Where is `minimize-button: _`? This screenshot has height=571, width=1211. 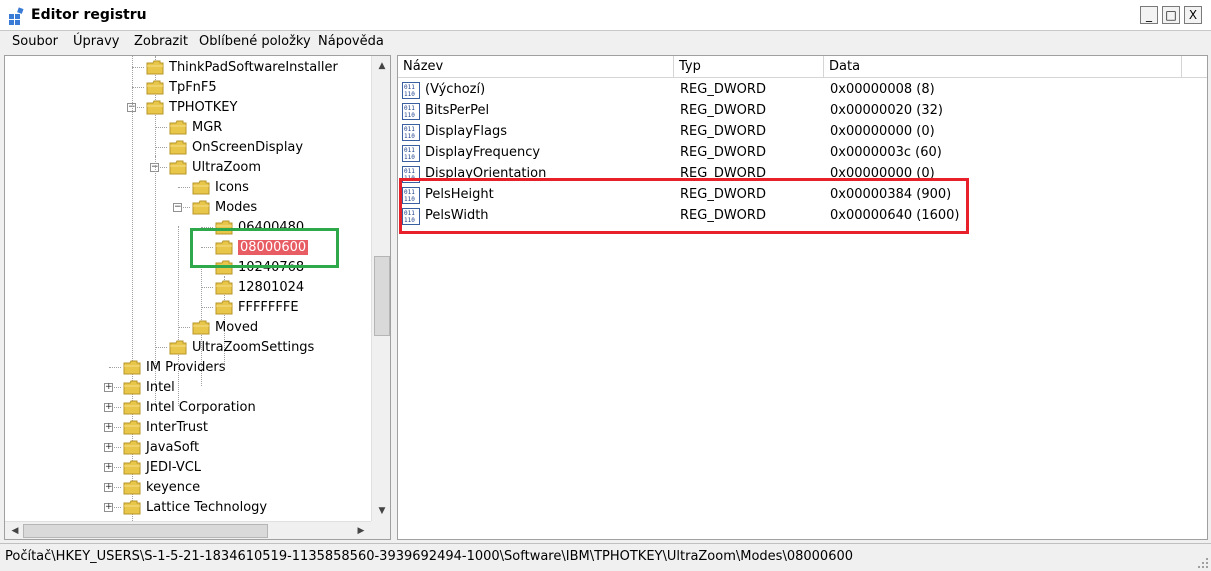 minimize-button: _ is located at coordinates (1149, 15).